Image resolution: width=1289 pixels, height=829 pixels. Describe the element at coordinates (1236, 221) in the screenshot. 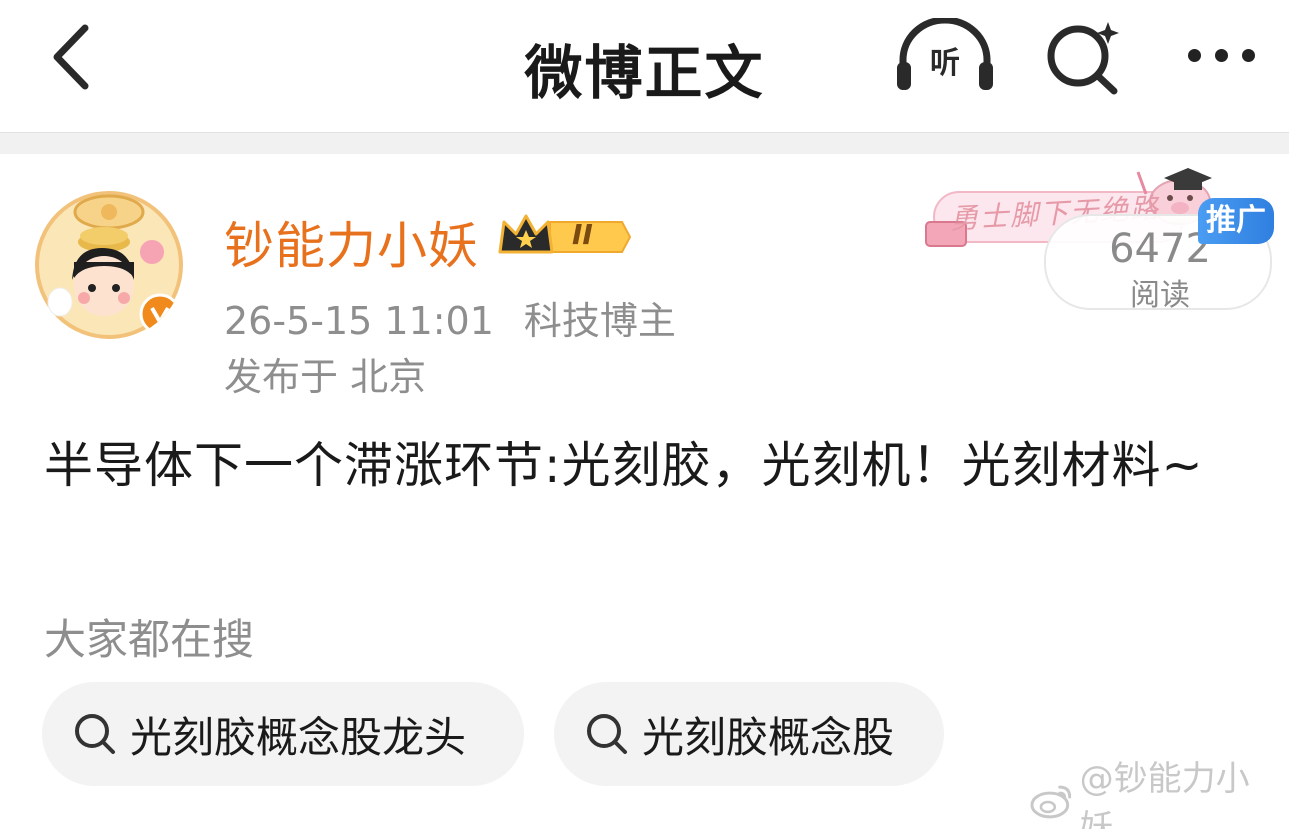

I see `promo-badge: 推广` at that location.